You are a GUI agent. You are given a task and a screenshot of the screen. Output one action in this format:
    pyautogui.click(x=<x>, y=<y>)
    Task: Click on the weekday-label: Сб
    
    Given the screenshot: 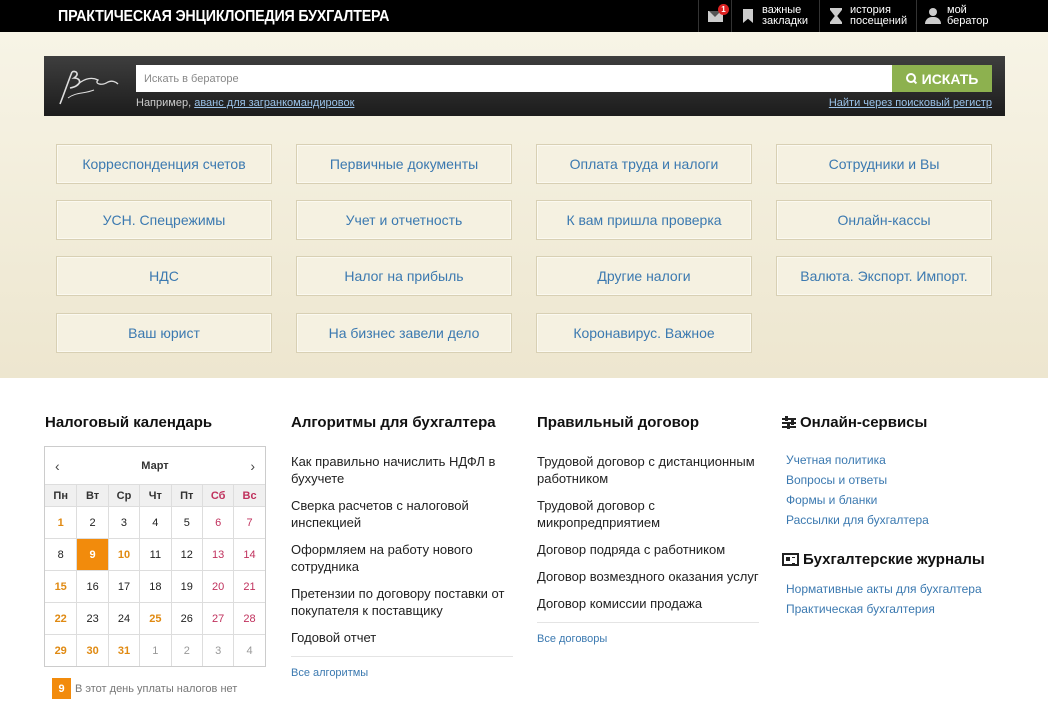 What is the action you would take?
    pyautogui.click(x=217, y=495)
    